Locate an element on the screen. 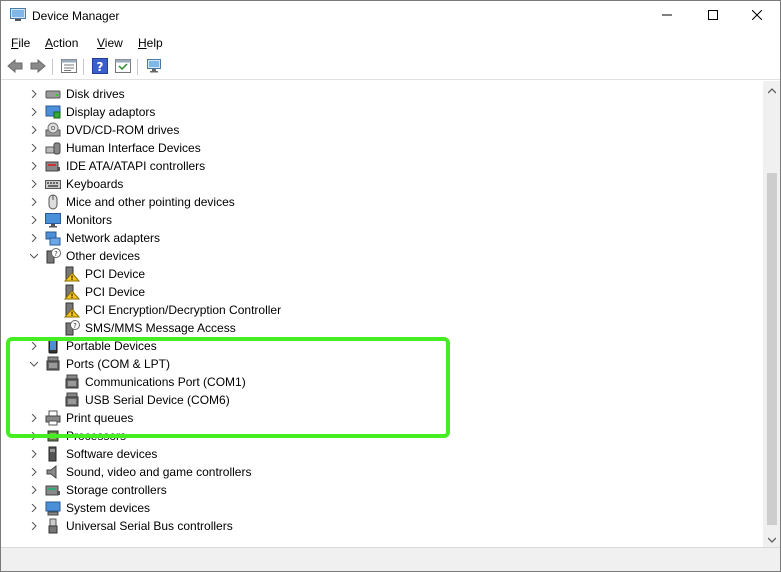 The width and height of the screenshot is (781, 572). tree-node-pci-encryption-controller: PCI Encryption/Decryption Controller is located at coordinates (382, 310).